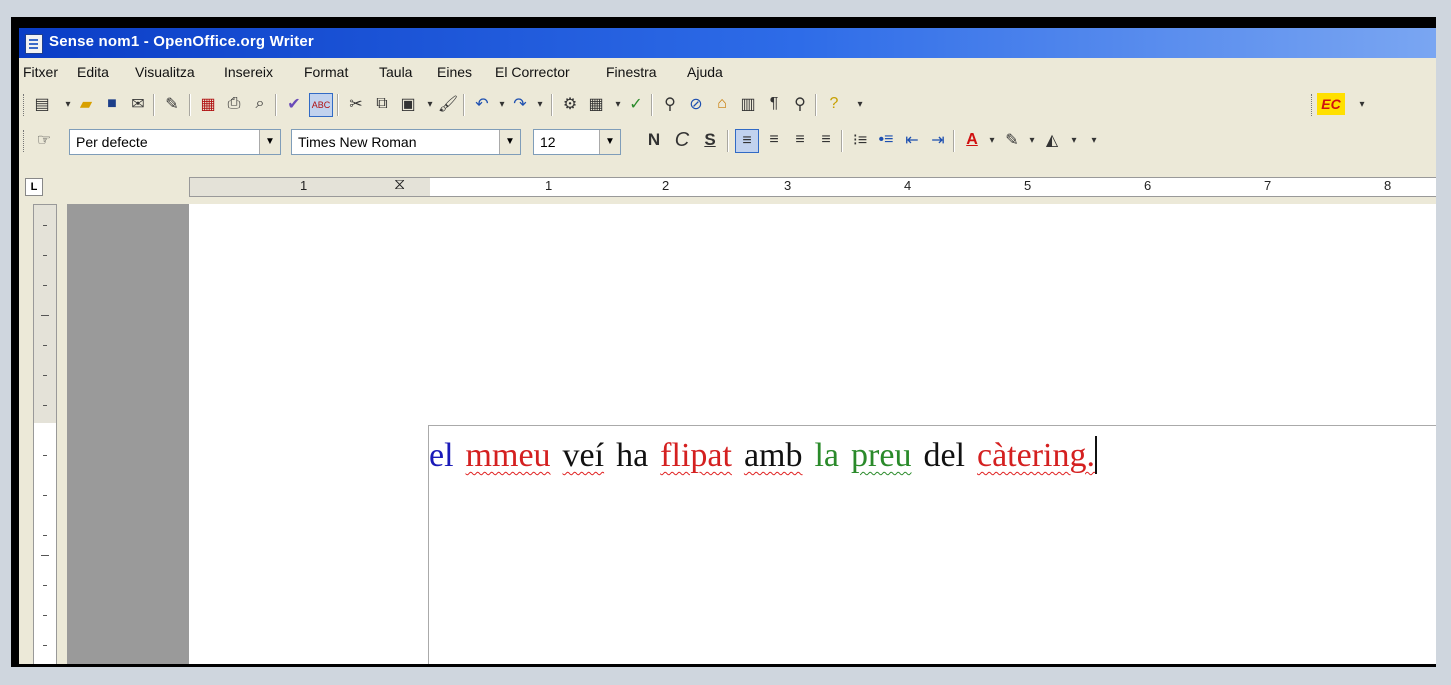 The height and width of the screenshot is (685, 1451). What do you see at coordinates (972, 140) in the screenshot?
I see `font-color-icon: A` at bounding box center [972, 140].